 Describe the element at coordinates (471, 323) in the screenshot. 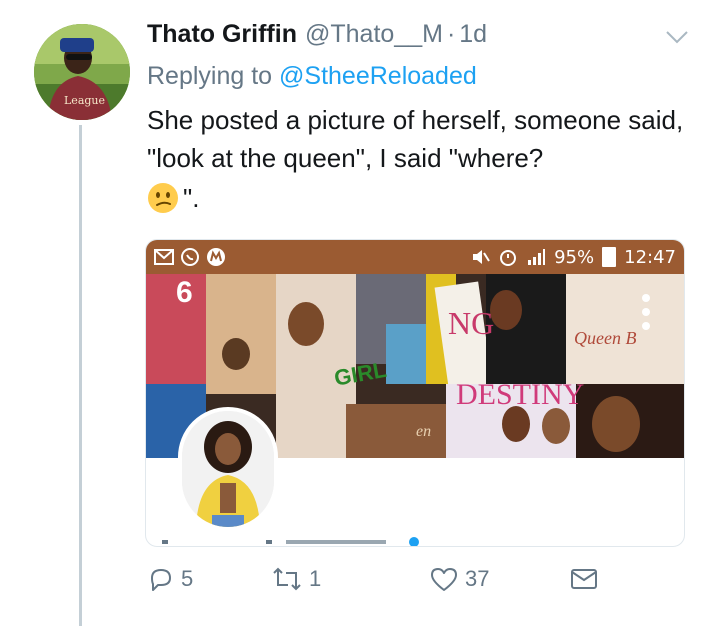

I see `collage-label-ng: NG` at that location.